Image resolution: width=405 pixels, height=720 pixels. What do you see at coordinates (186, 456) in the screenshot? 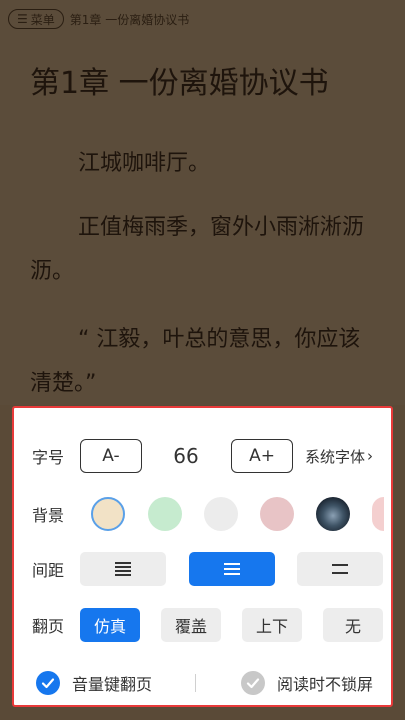
I see `font-size-value: 66` at bounding box center [186, 456].